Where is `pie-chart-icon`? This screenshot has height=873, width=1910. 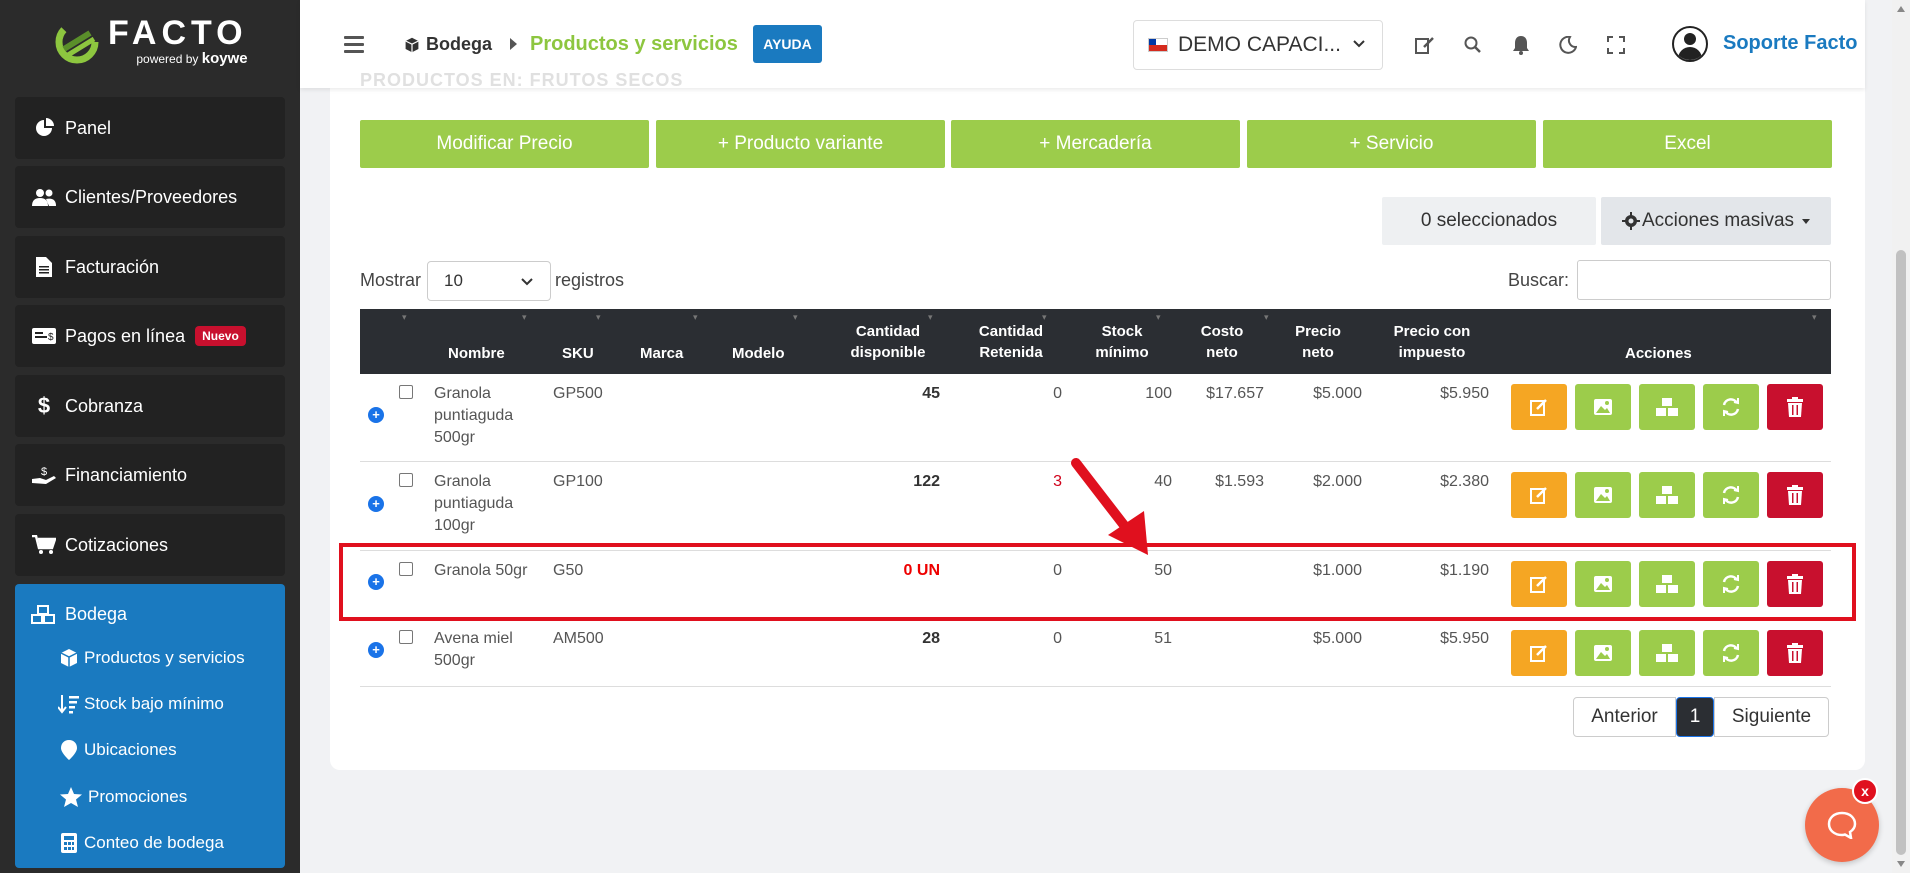
pie-chart-icon is located at coordinates (44, 128).